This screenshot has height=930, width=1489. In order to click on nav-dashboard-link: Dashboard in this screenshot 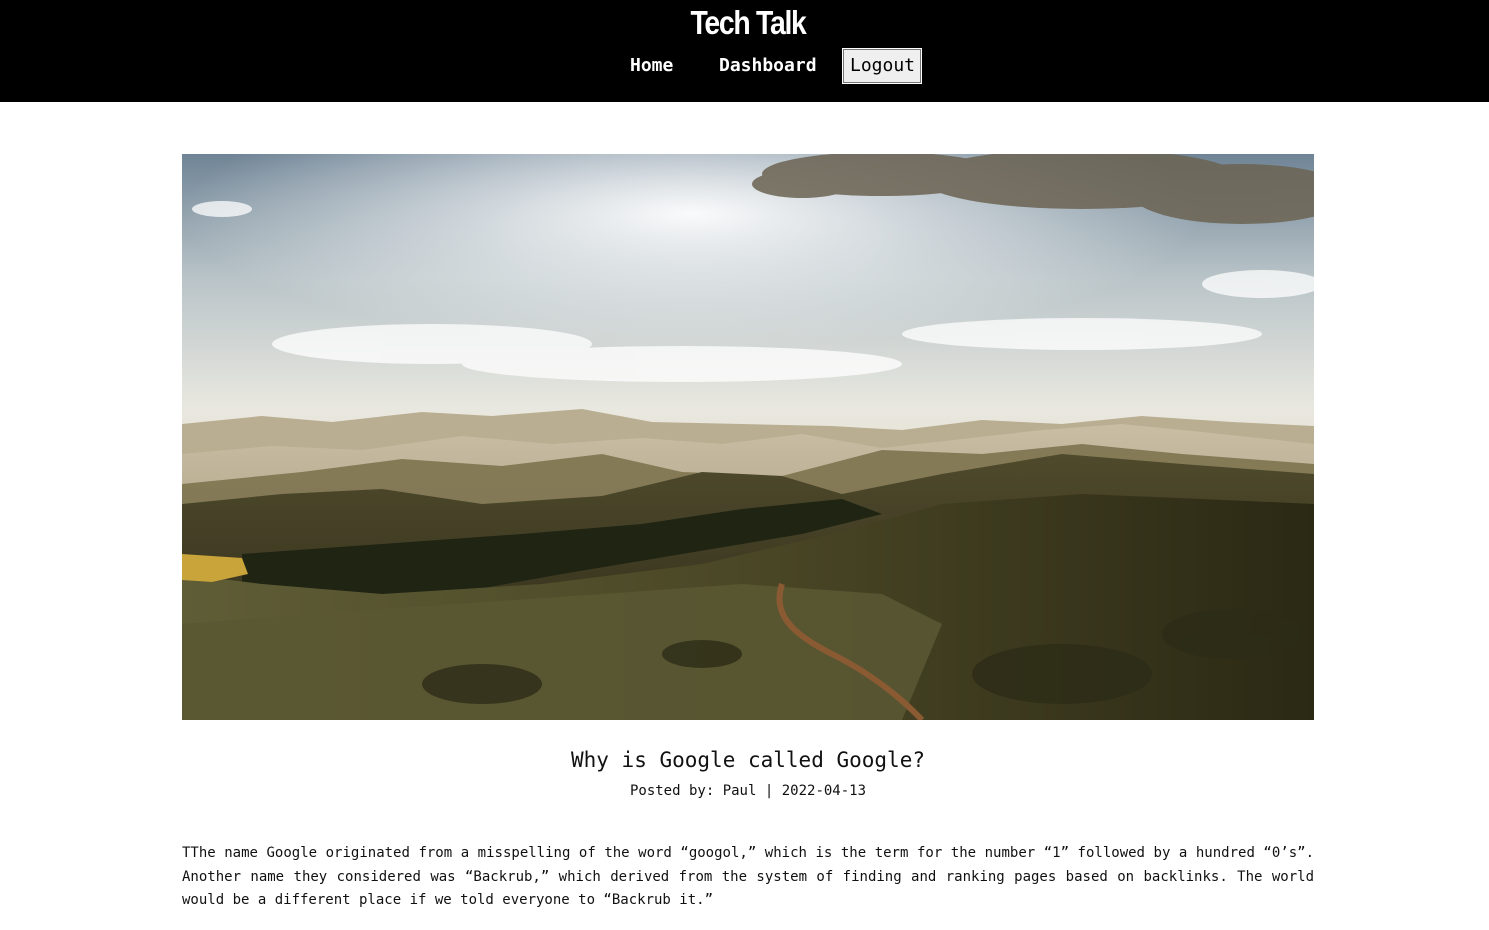, I will do `click(768, 66)`.